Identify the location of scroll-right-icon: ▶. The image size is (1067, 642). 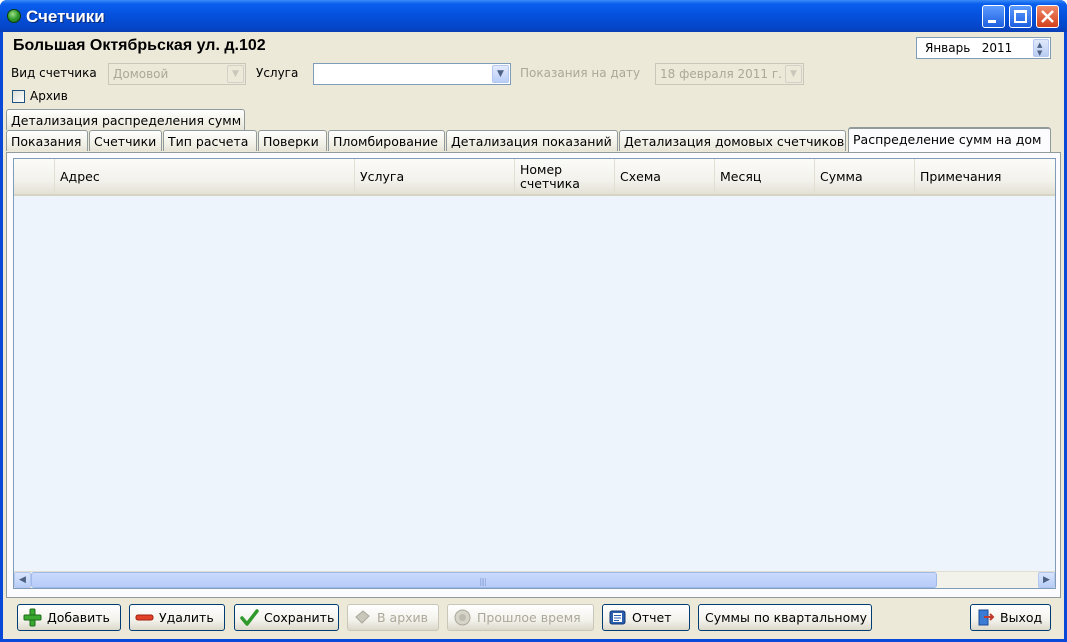
(1046, 580).